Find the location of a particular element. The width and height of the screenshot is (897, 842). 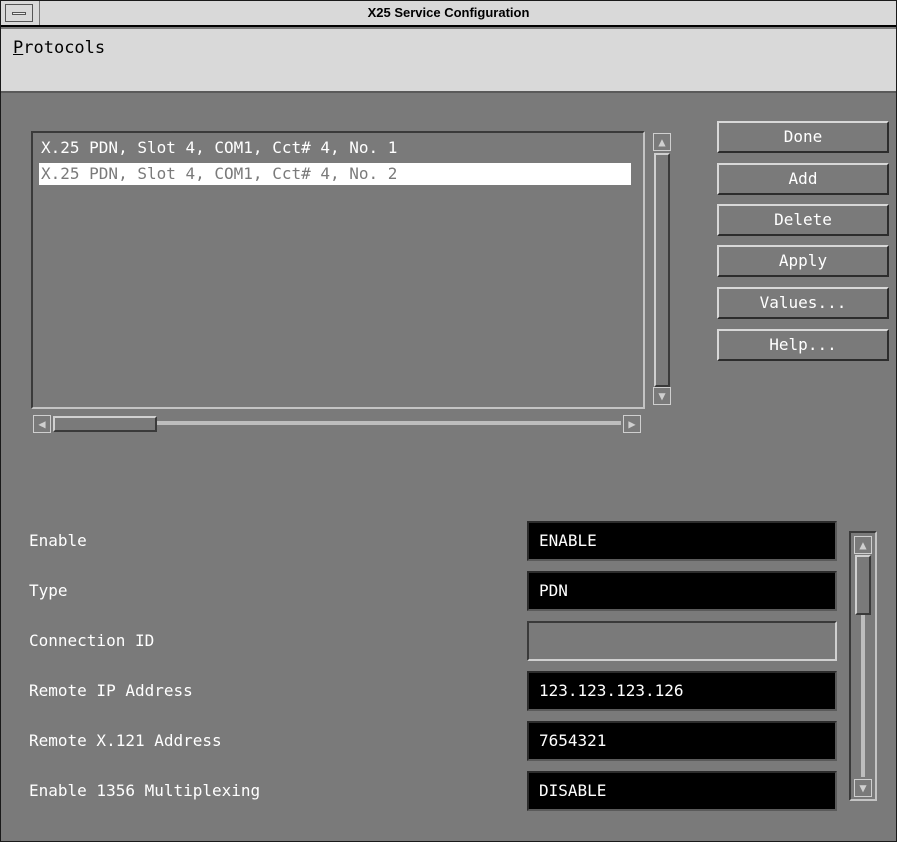

list-hscroll-thumb is located at coordinates (105, 424).